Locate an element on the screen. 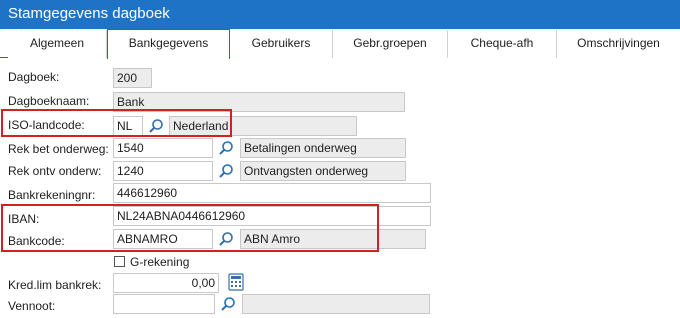 The height and width of the screenshot is (318, 680). vennoot-desc is located at coordinates (336, 304).